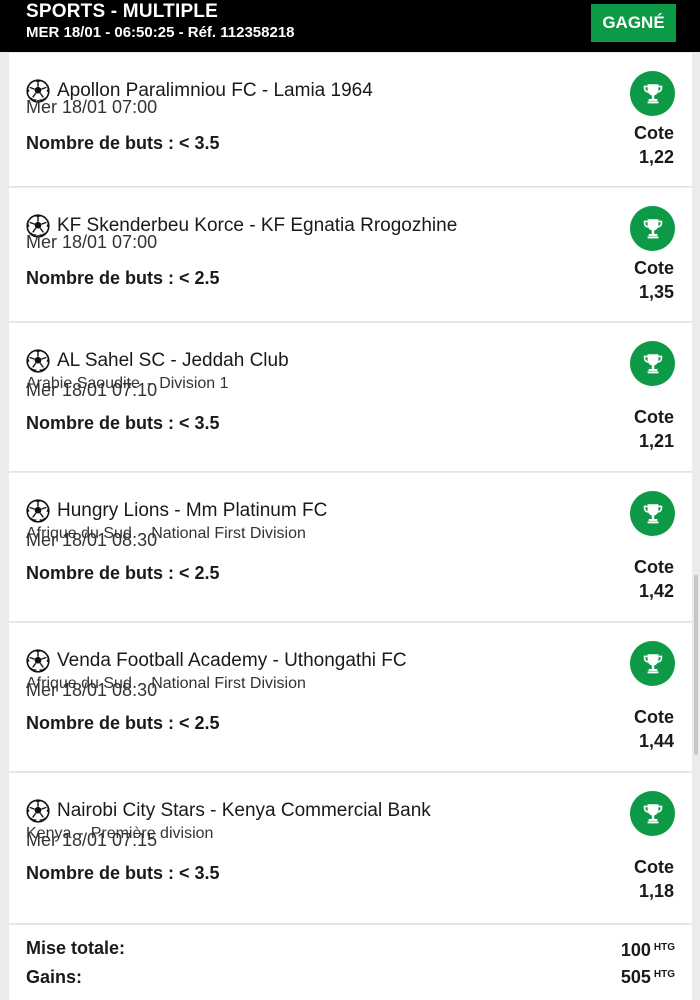 The width and height of the screenshot is (700, 1000). I want to click on ticket-date-reference: MER 18/01 - 06:50:25 - Réf. 112358218, so click(160, 32).